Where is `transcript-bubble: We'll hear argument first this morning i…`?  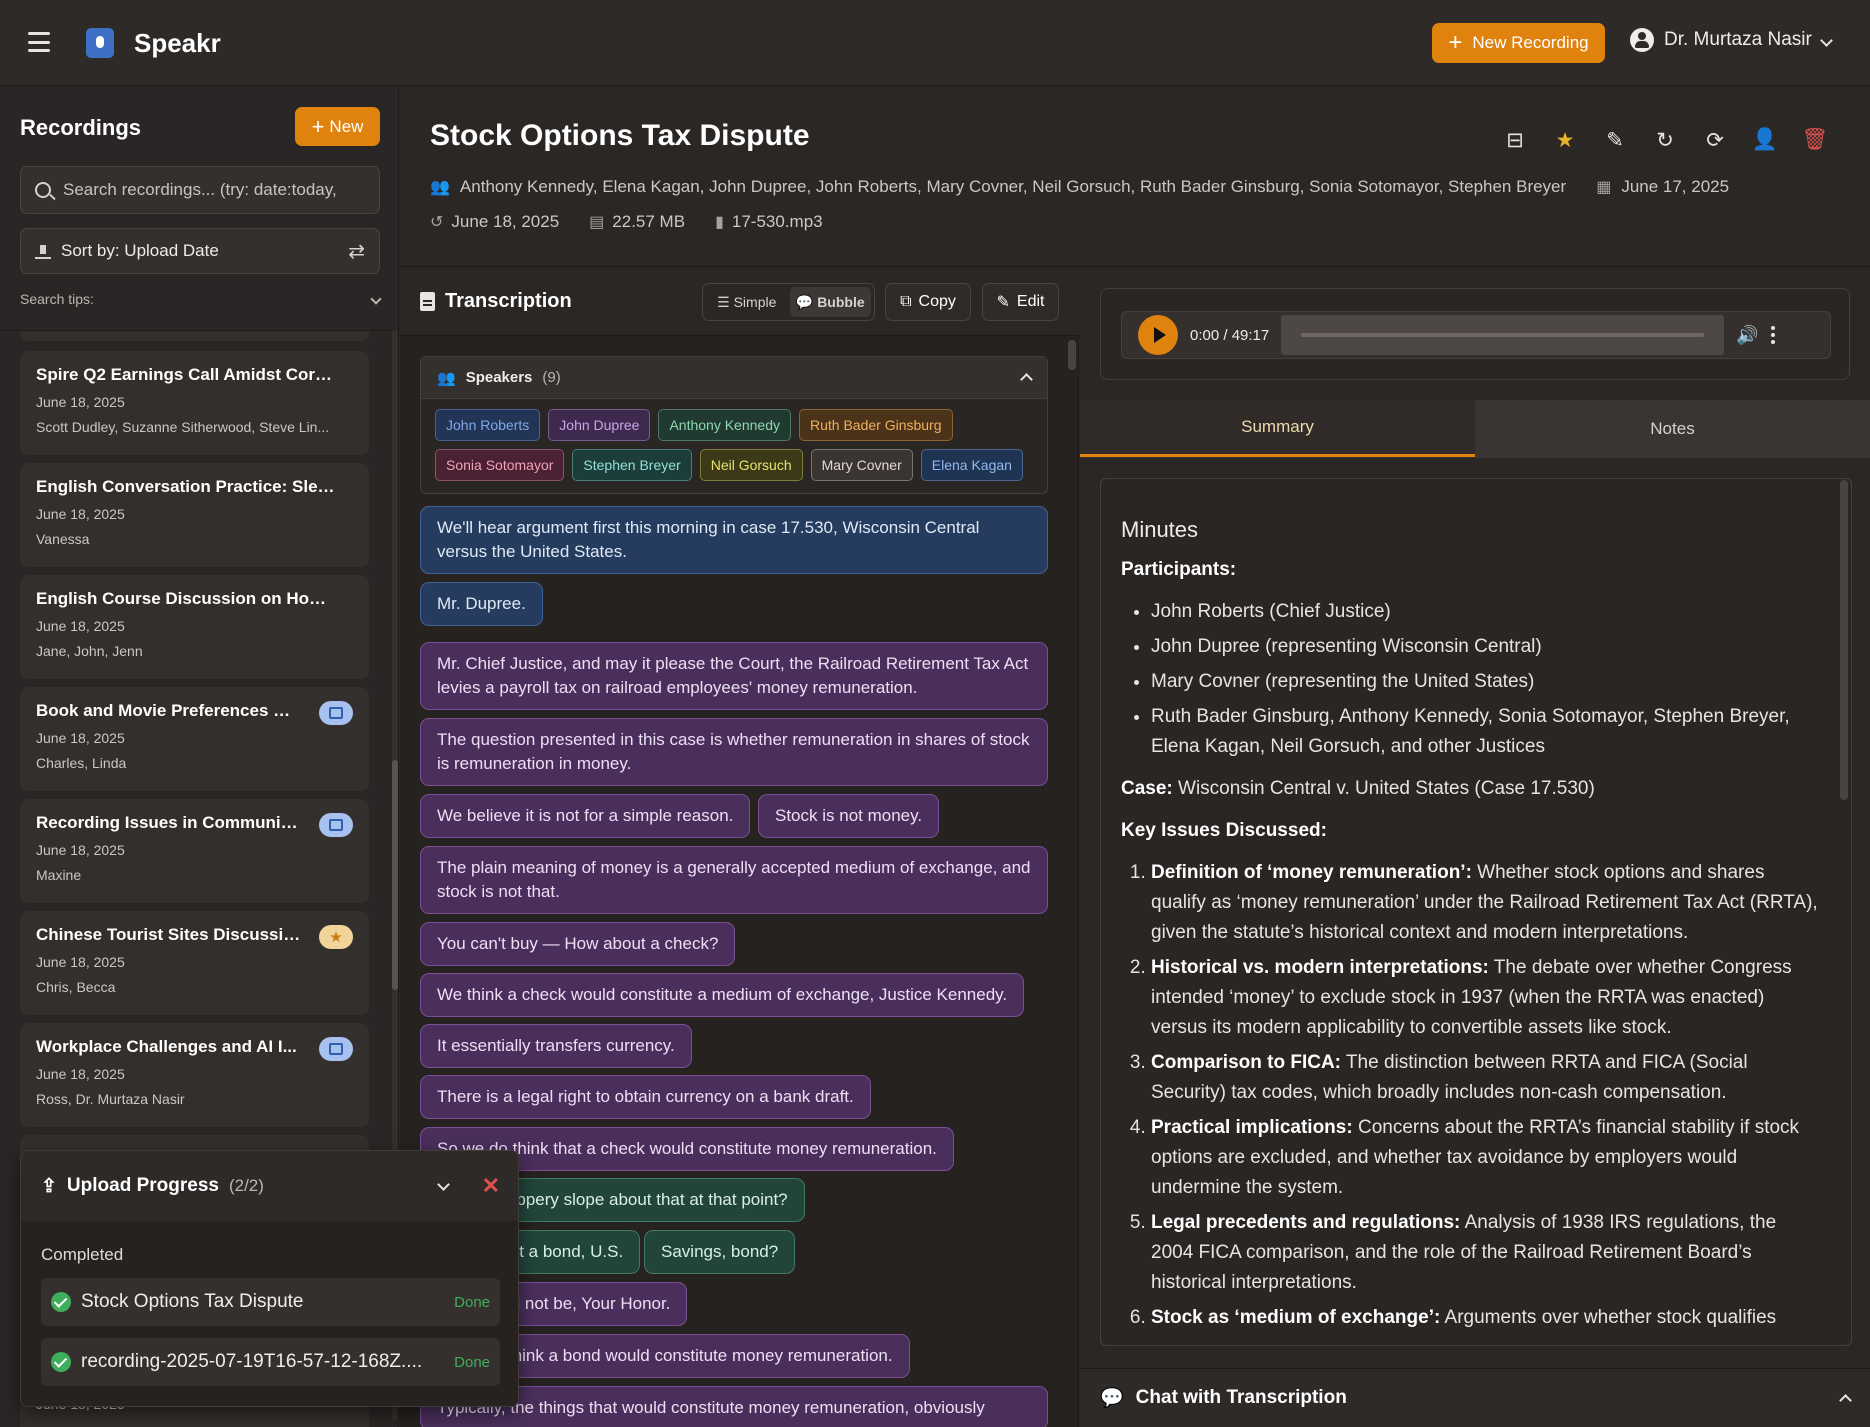
transcript-bubble: We'll hear argument first this morning i… is located at coordinates (734, 540).